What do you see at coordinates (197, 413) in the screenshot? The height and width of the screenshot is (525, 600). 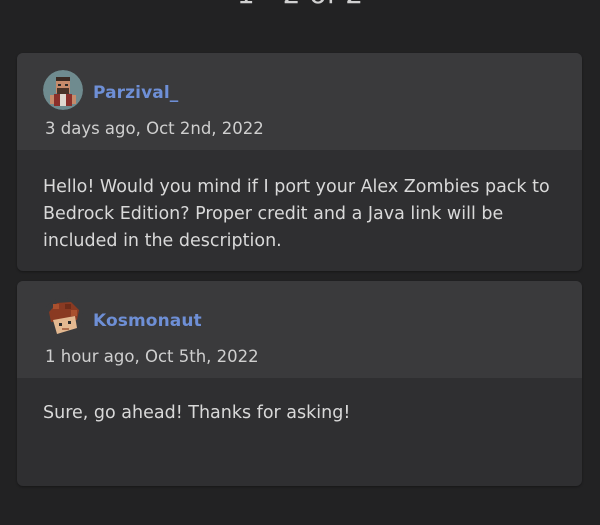 I see `comment-text: Sure, go ahead! Thanks for asking!` at bounding box center [197, 413].